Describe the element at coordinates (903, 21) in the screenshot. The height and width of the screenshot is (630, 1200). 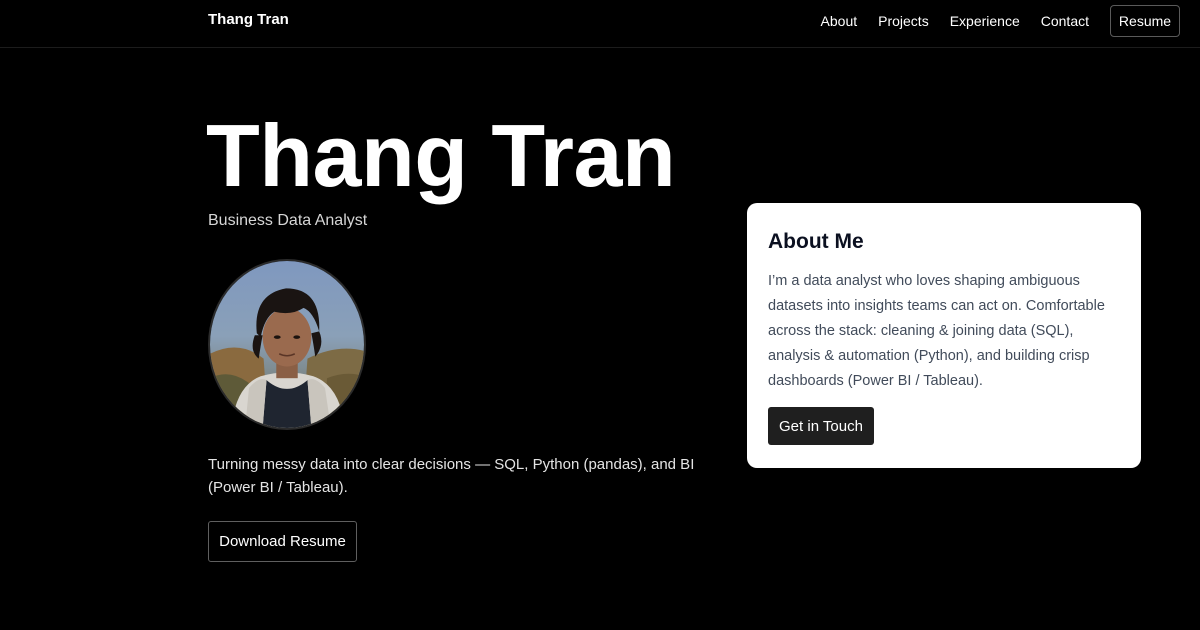
I see `nav-link-projects: Projects` at that location.